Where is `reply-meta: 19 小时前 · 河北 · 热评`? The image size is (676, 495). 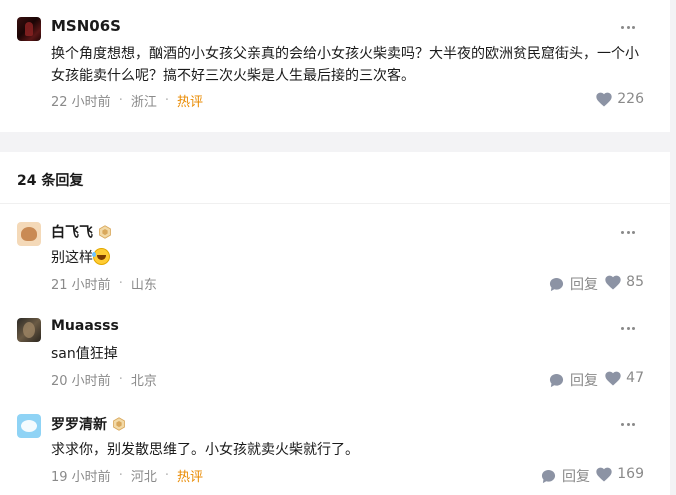
reply-meta: 19 小时前 · 河北 · 热评 is located at coordinates (127, 475).